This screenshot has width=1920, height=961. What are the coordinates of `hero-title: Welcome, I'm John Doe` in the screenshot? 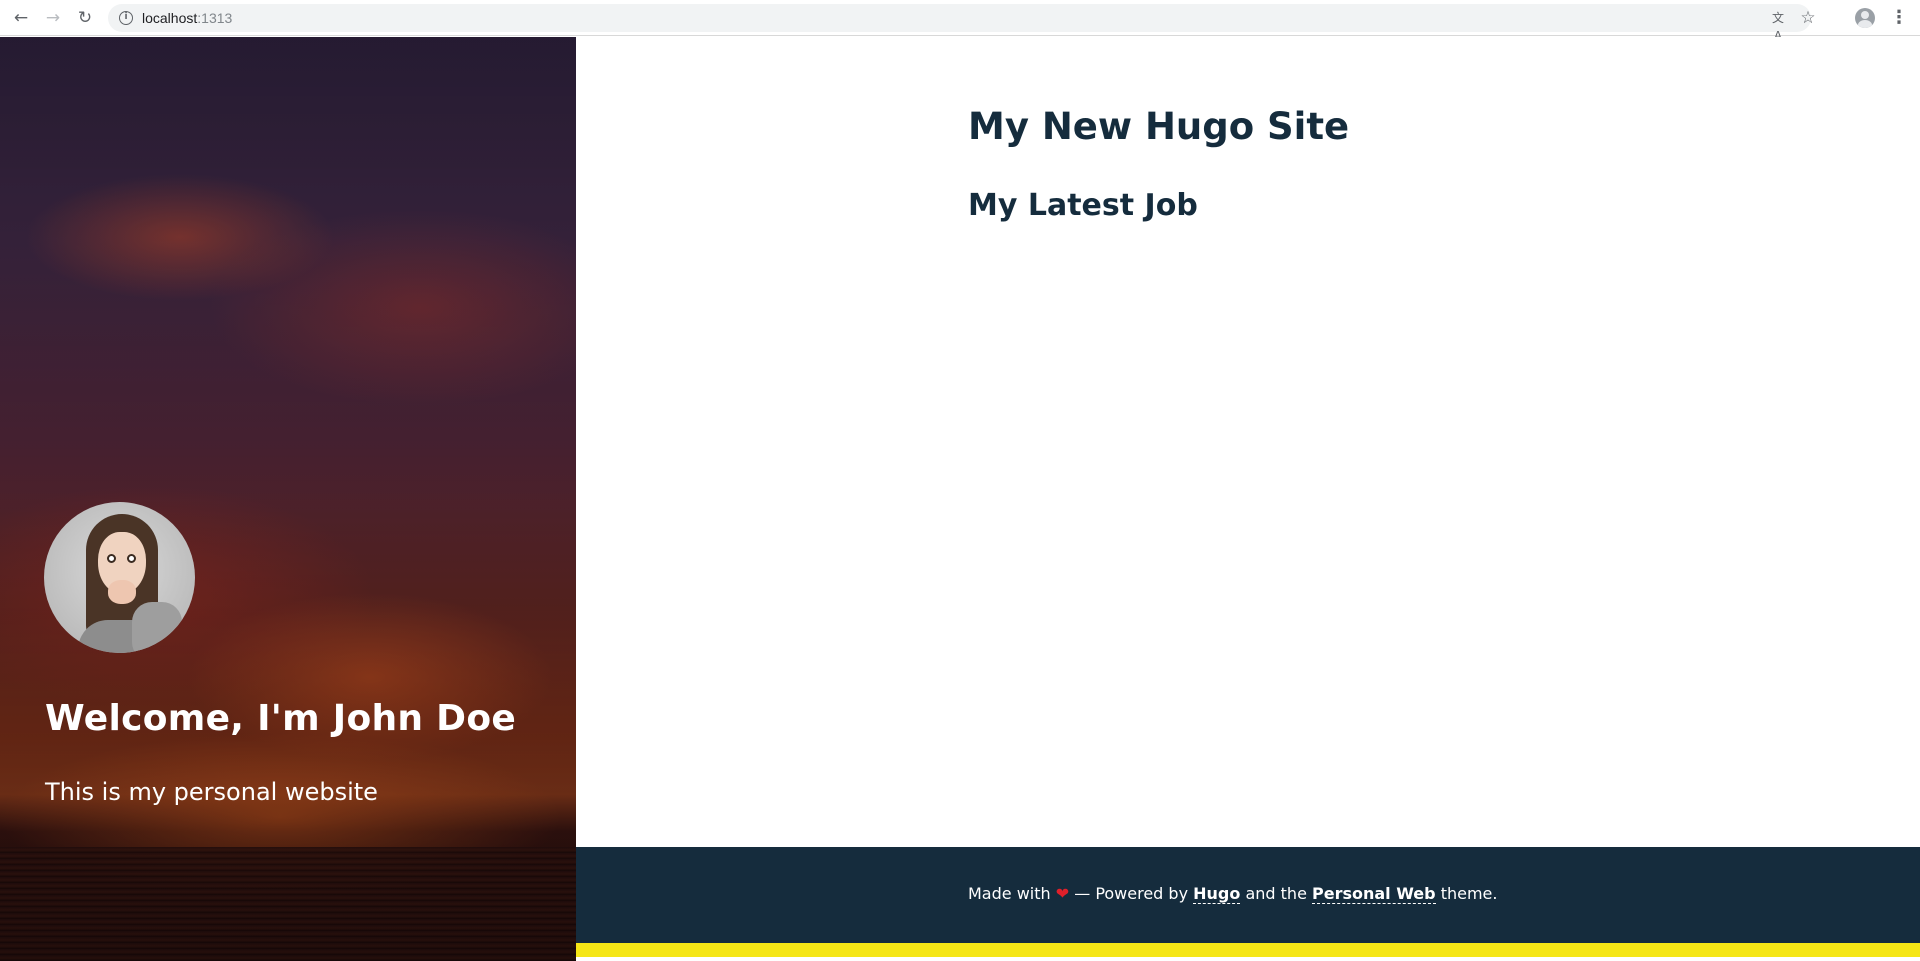 It's located at (281, 718).